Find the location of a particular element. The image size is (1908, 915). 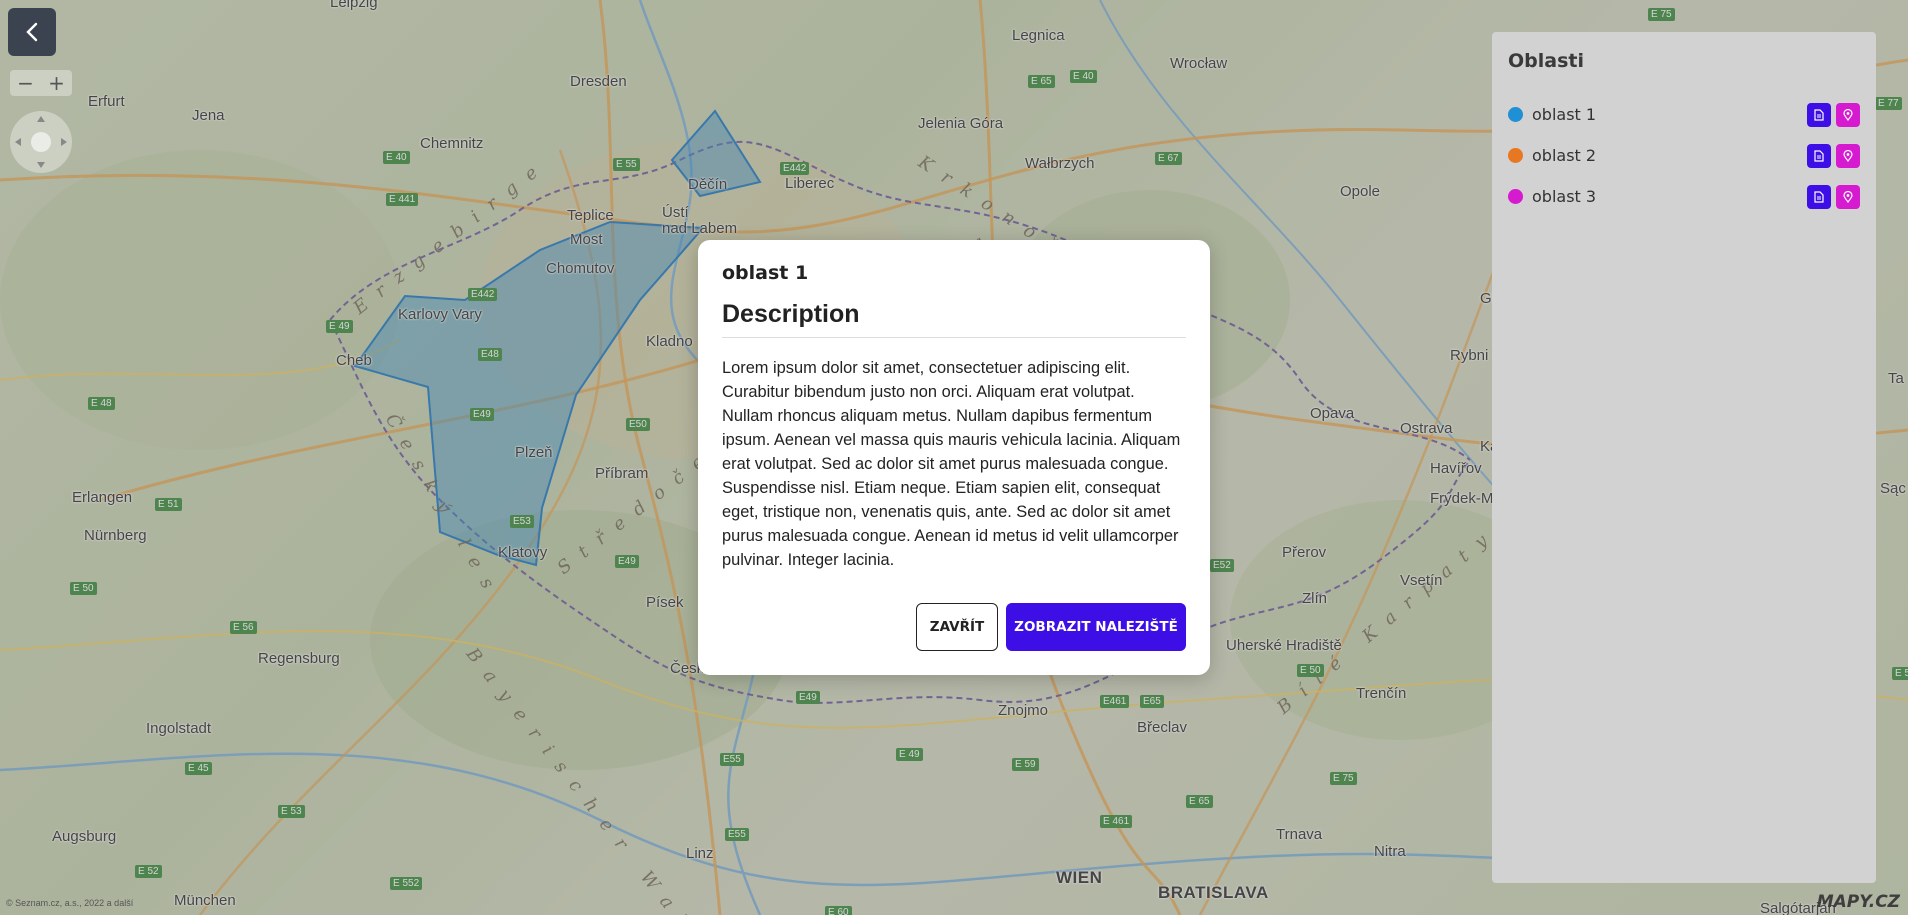

zoom-in-button: + is located at coordinates (56, 83).